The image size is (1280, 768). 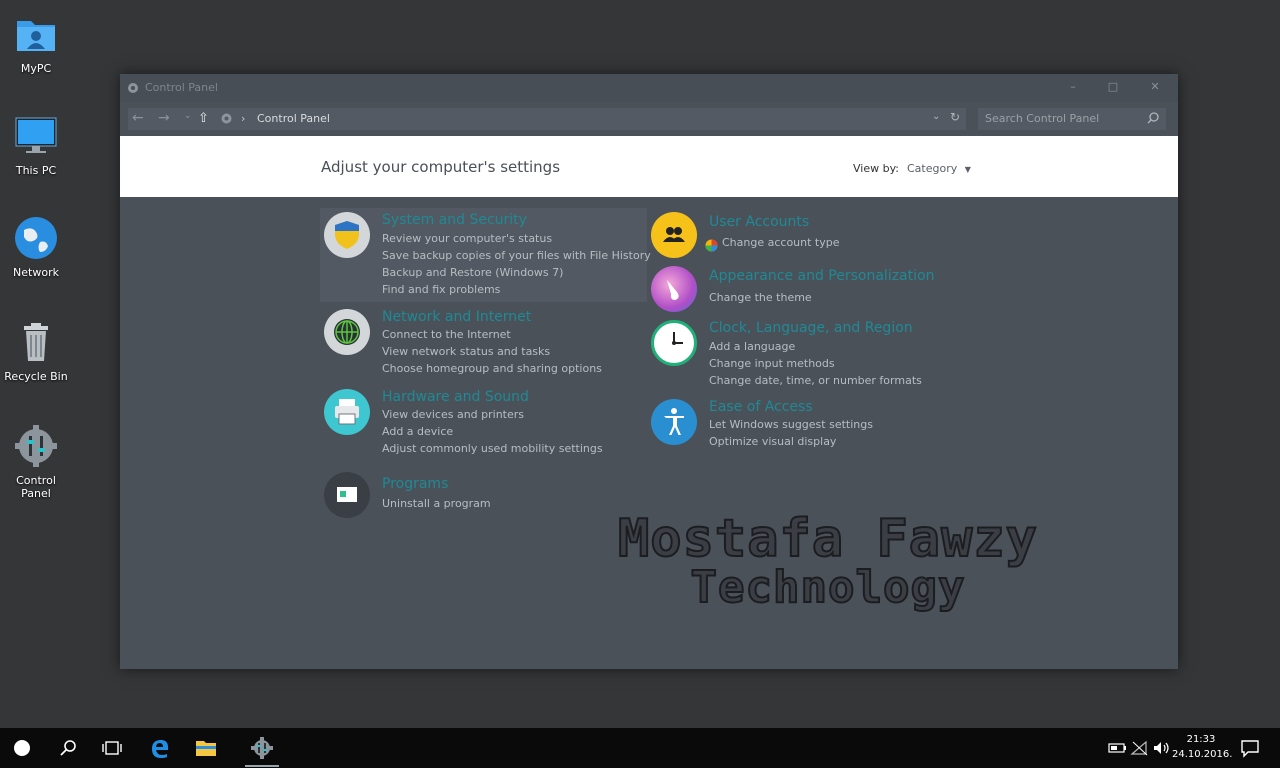 I want to click on battery-icon, so click(x=1117, y=748).